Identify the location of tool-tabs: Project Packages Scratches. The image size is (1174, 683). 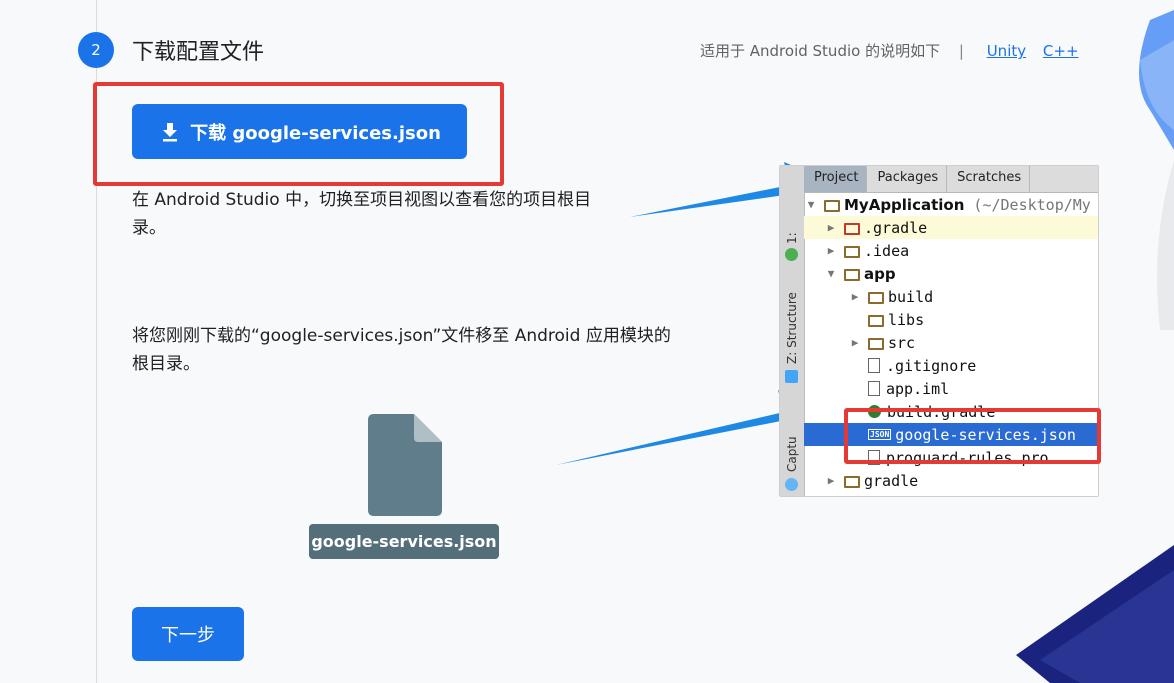
(951, 179).